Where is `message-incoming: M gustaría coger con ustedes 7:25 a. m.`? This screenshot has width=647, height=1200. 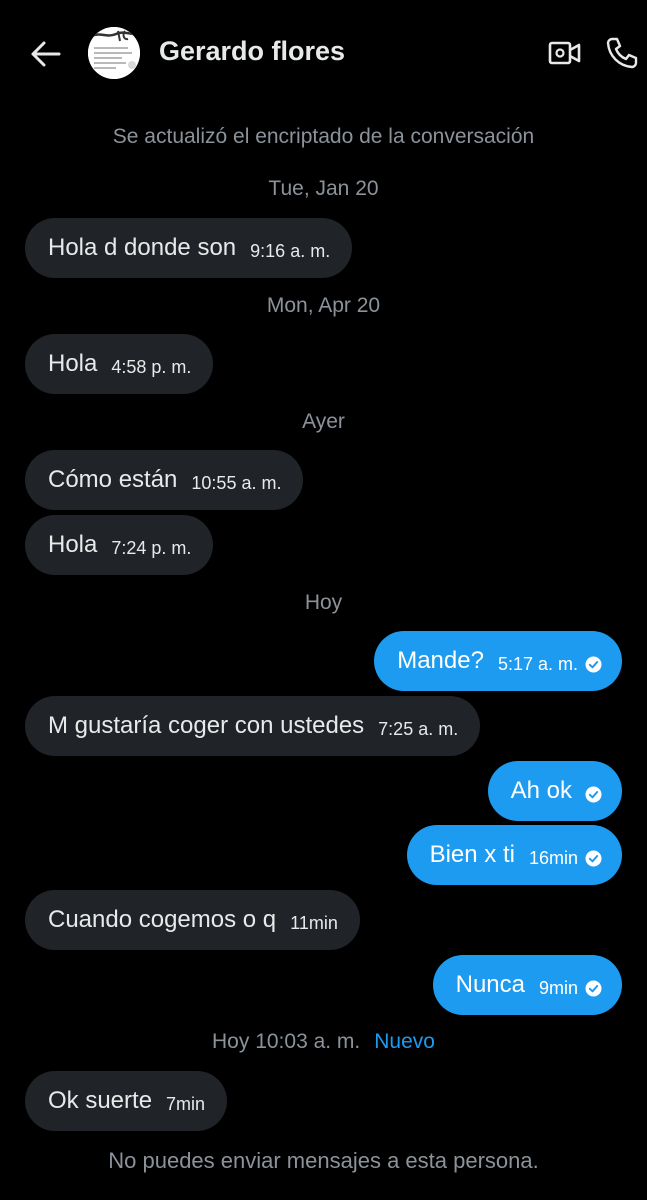
message-incoming: M gustaría coger con ustedes 7:25 a. m. is located at coordinates (253, 726).